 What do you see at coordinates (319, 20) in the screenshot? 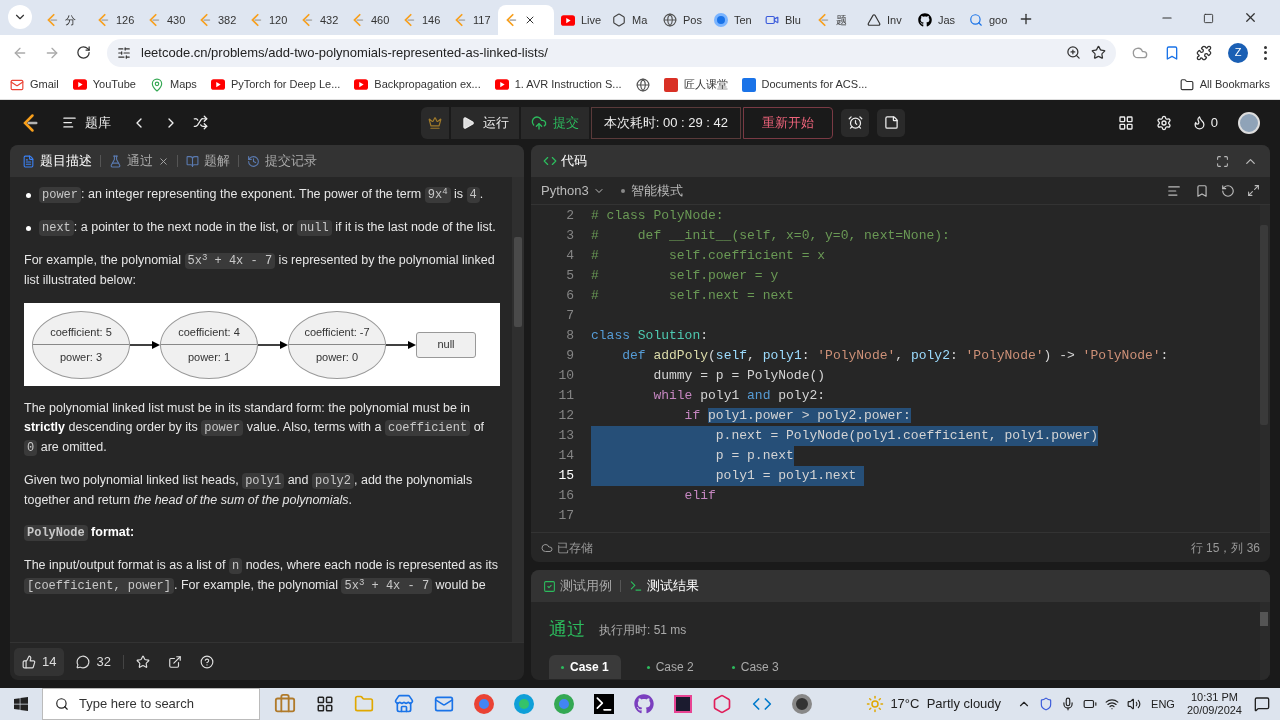
I see `browser-tab: 432` at bounding box center [319, 20].